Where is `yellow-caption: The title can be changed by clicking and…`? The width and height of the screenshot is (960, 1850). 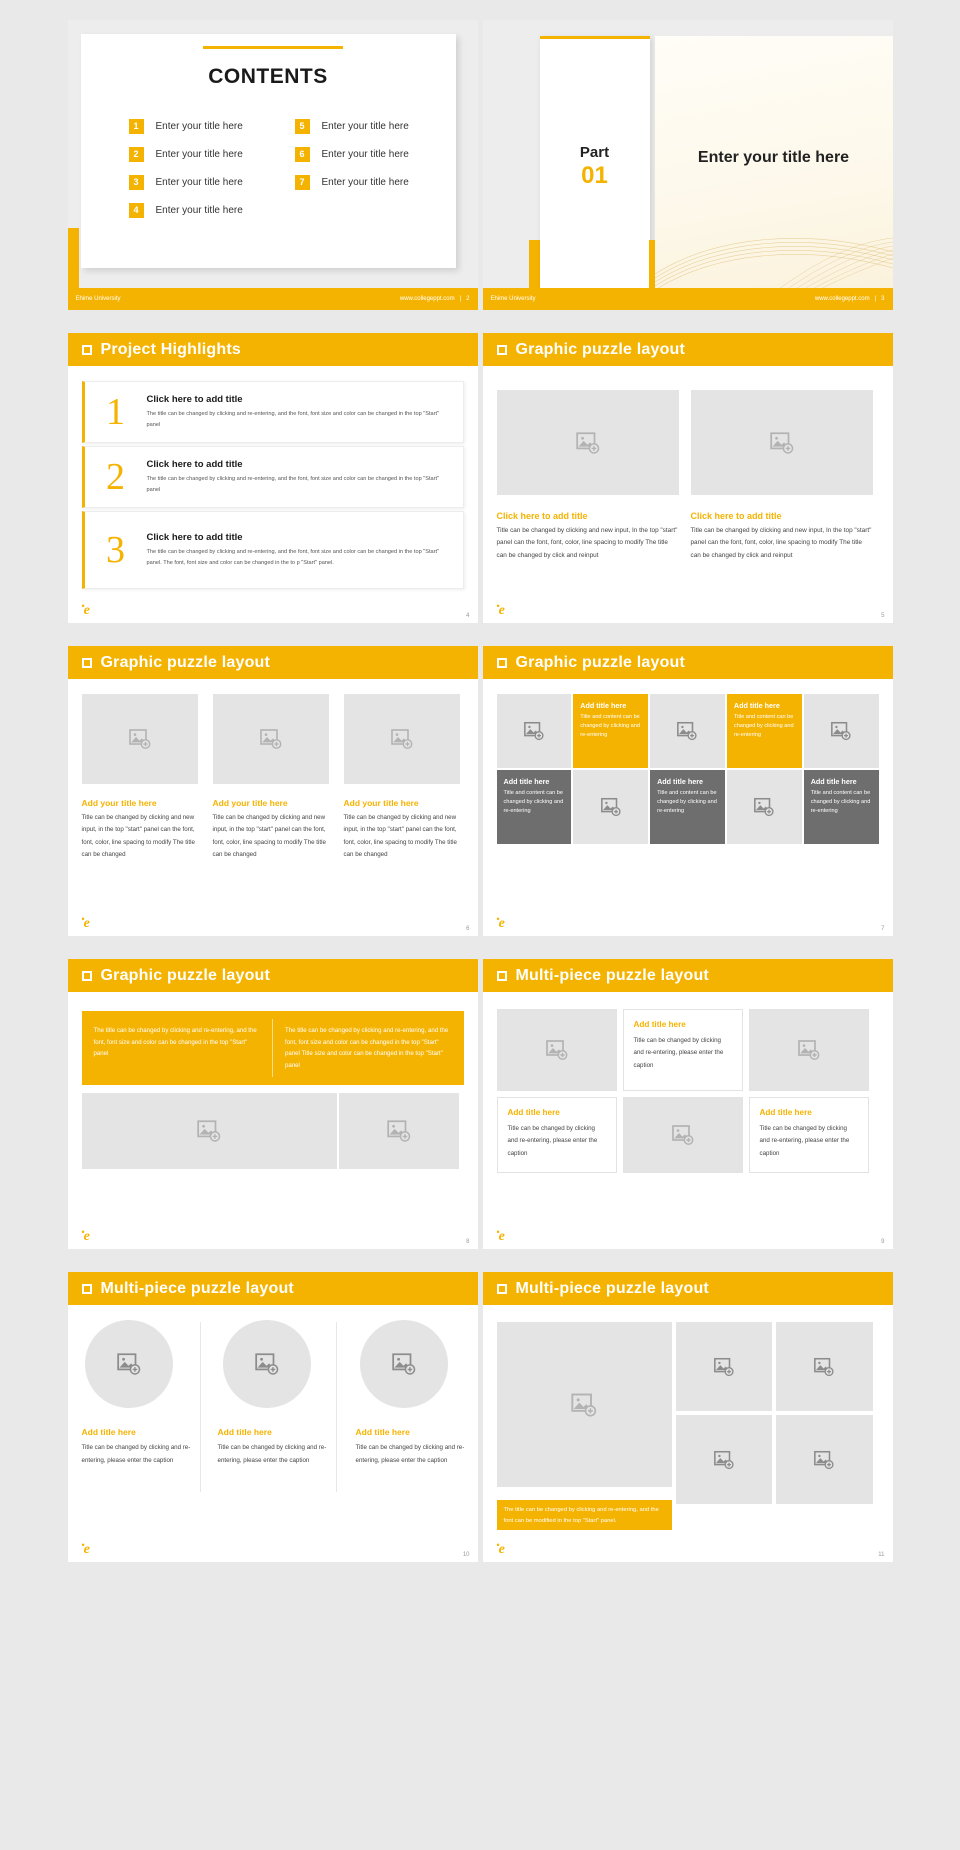
yellow-caption: The title can be changed by clicking and… is located at coordinates (584, 1515).